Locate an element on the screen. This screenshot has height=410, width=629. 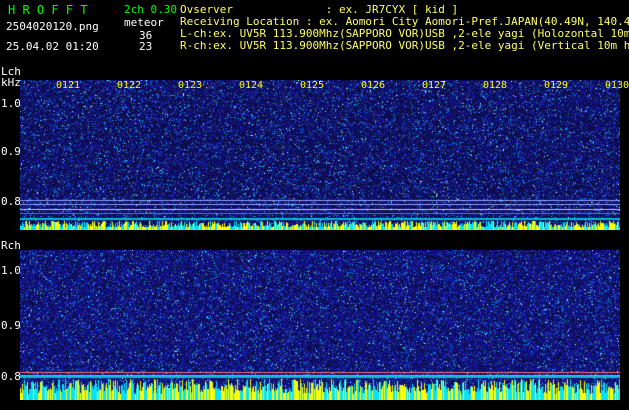
rch-ytick-1.0: 1.0 is located at coordinates (11, 270).